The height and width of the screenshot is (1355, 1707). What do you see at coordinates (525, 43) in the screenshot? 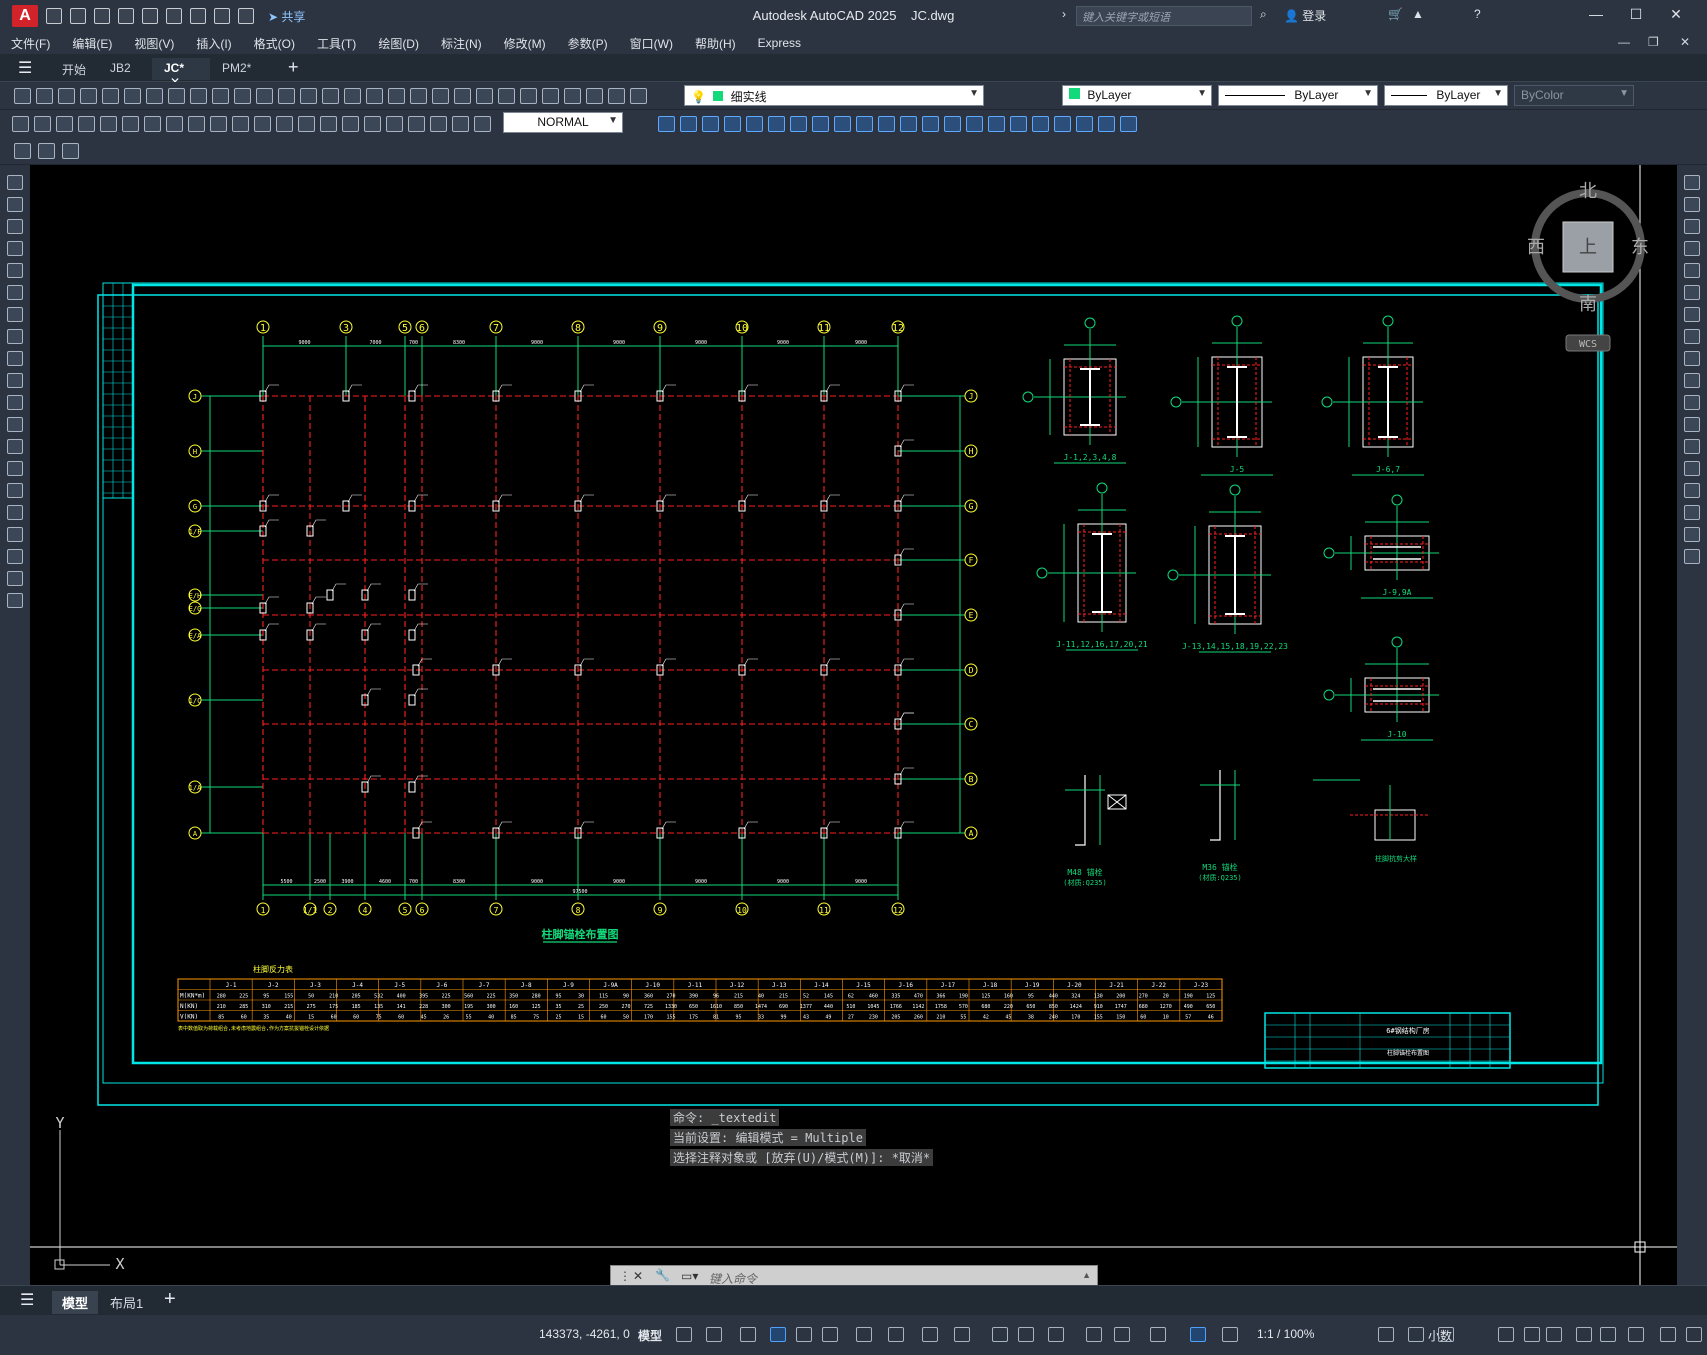
I see `menu-modify: 修改(M)` at bounding box center [525, 43].